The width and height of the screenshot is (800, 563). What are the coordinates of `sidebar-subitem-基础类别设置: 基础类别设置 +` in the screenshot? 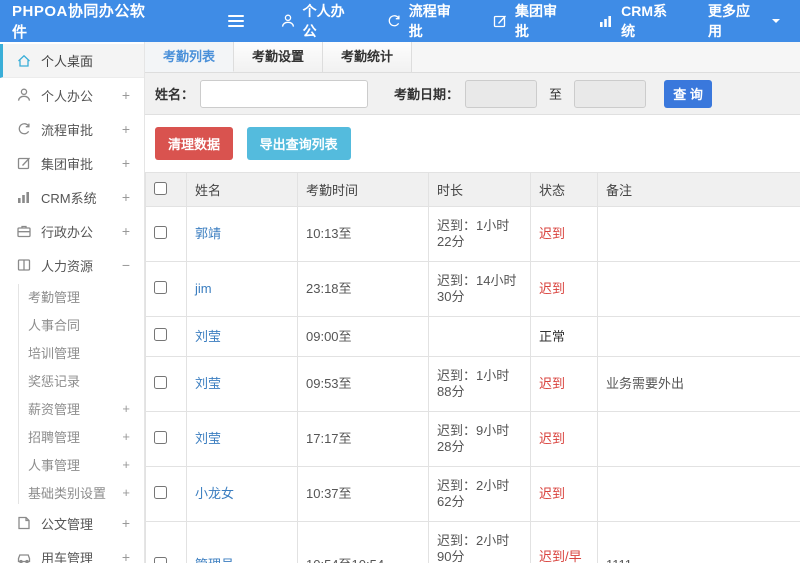 It's located at (72, 492).